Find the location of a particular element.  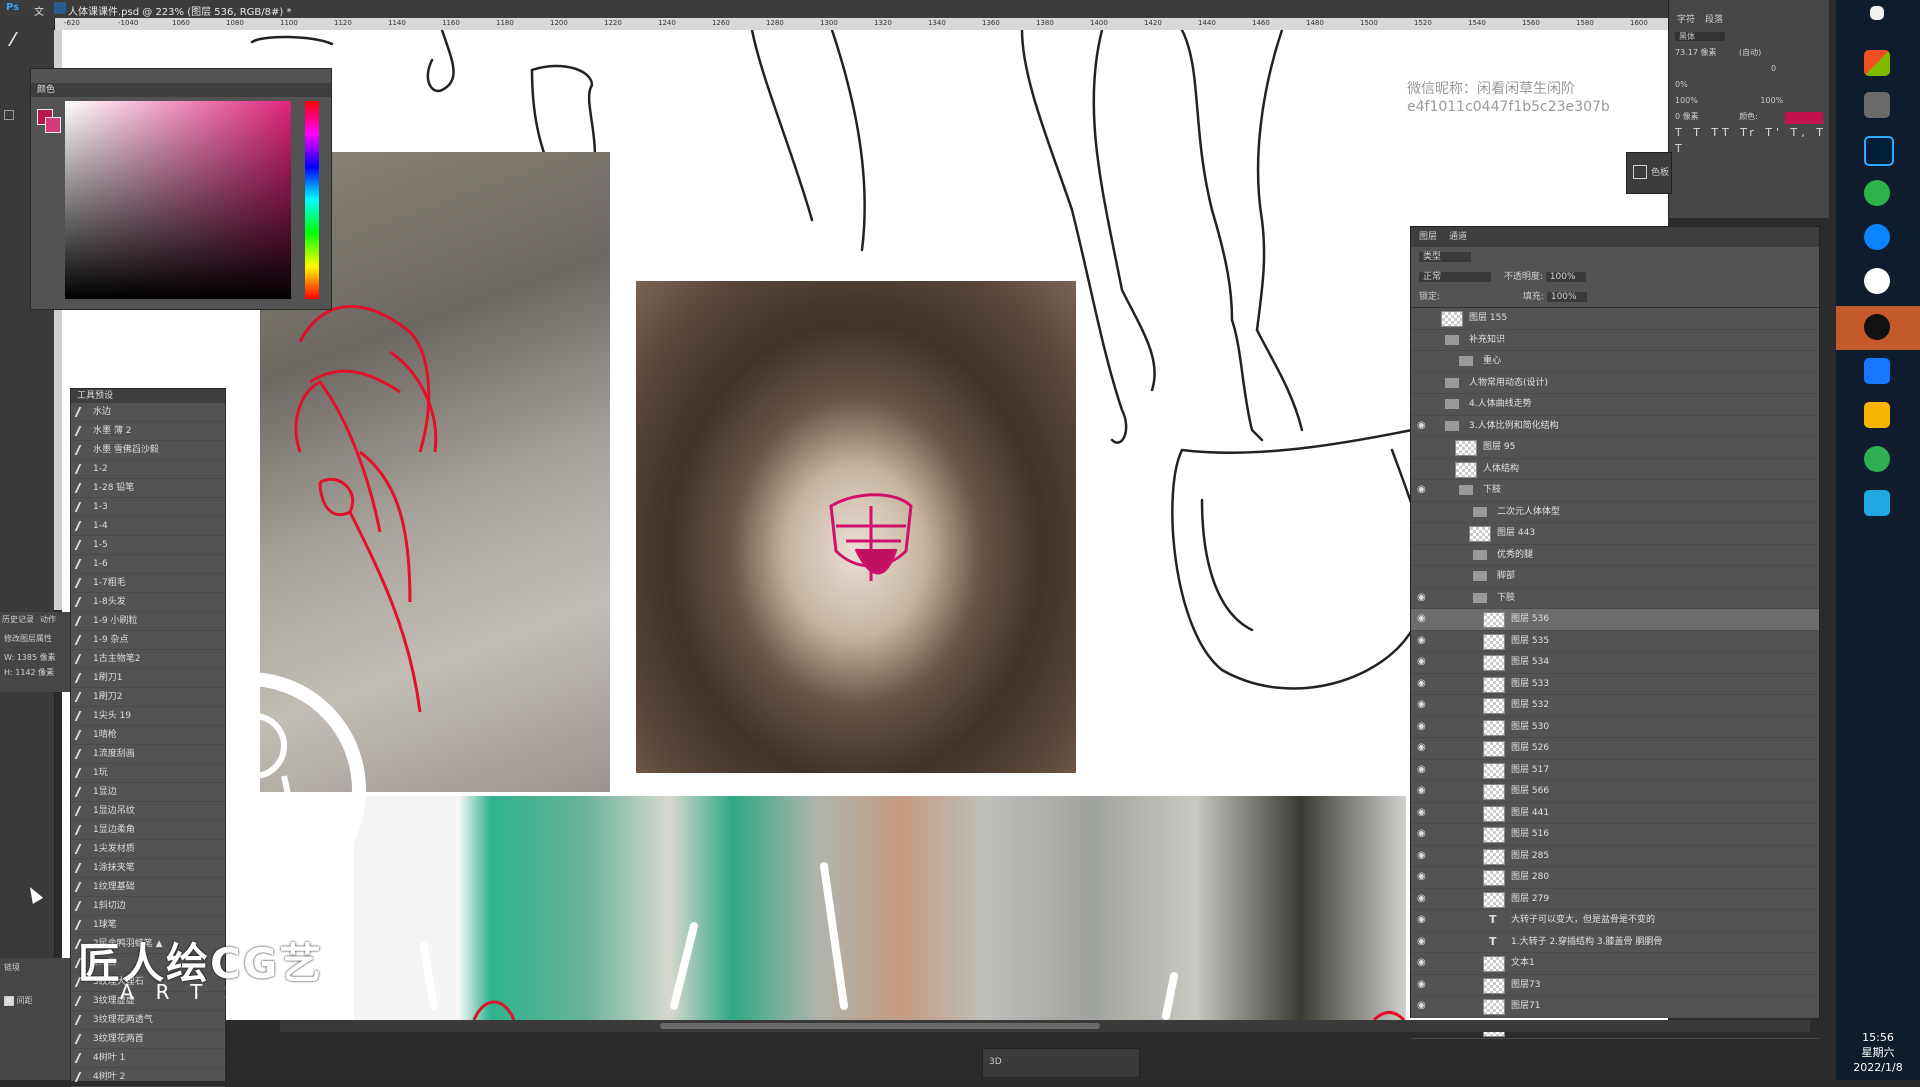

tool-preset-item: 1尖发材质 is located at coordinates (148, 849).